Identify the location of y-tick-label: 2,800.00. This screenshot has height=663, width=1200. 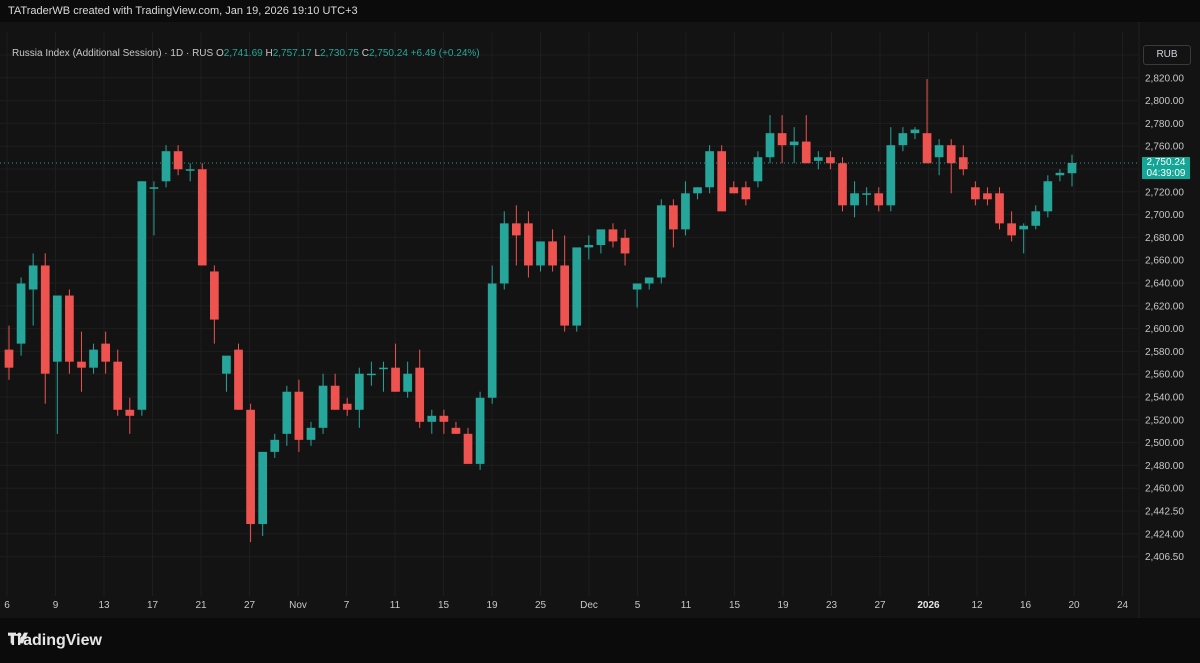
(1164, 101).